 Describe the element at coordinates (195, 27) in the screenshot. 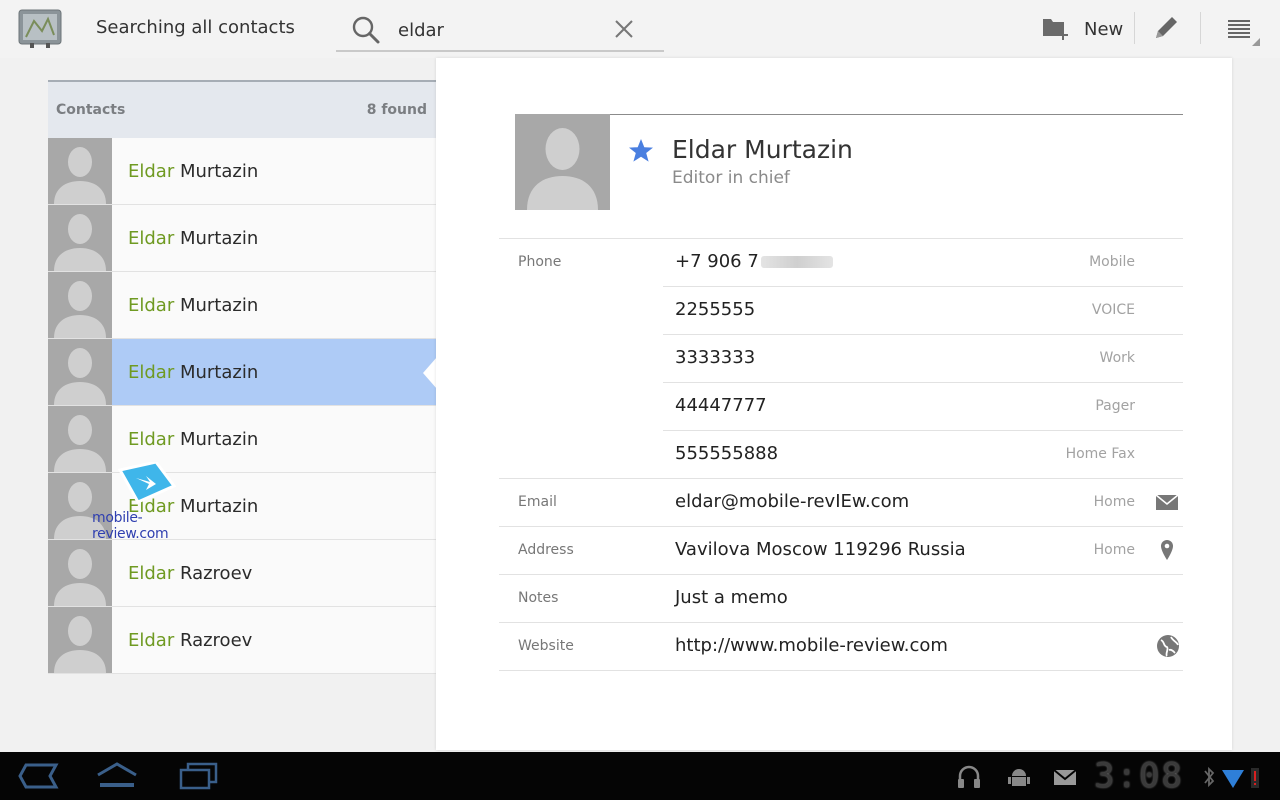

I see `app-title: Searching all contacts` at that location.